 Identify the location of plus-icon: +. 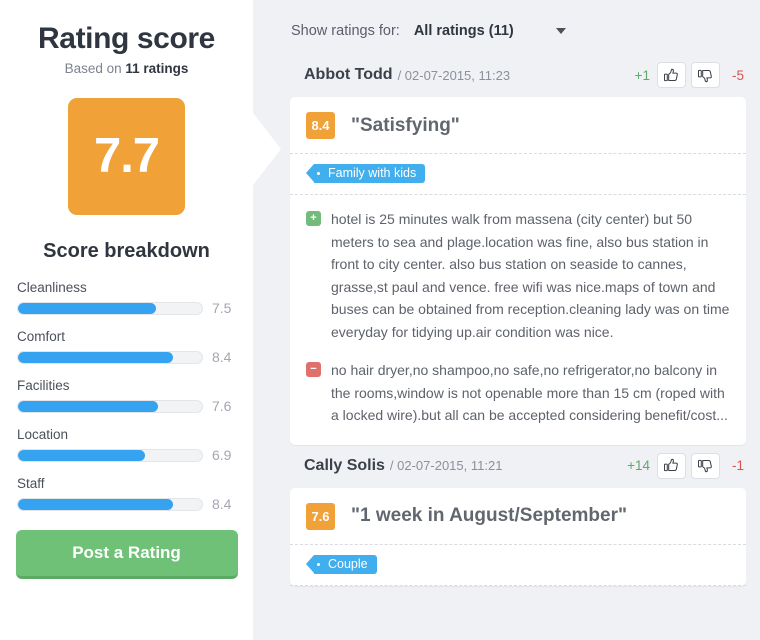
(313, 218).